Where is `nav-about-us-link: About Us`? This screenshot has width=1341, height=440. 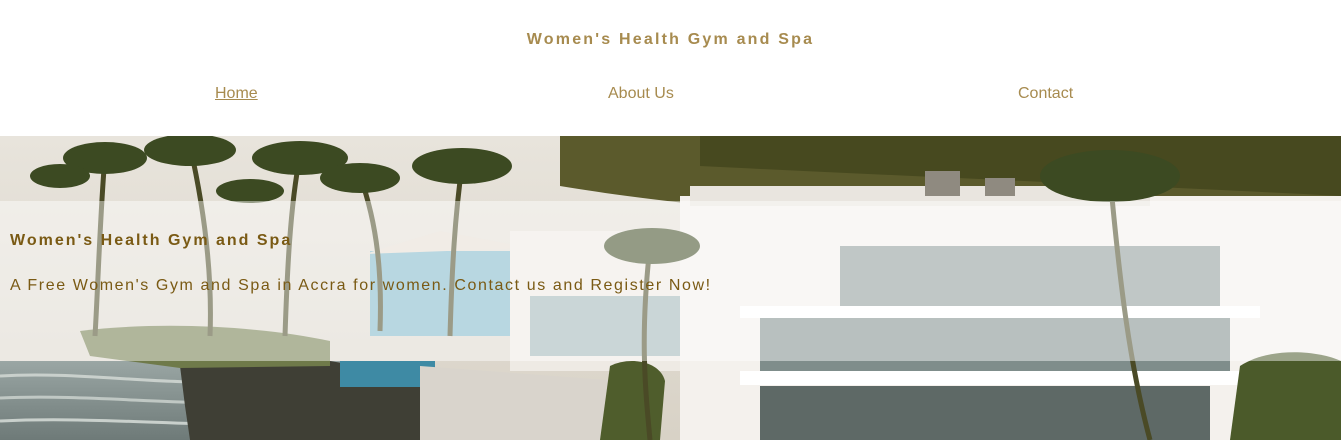
nav-about-us-link: About Us is located at coordinates (641, 94).